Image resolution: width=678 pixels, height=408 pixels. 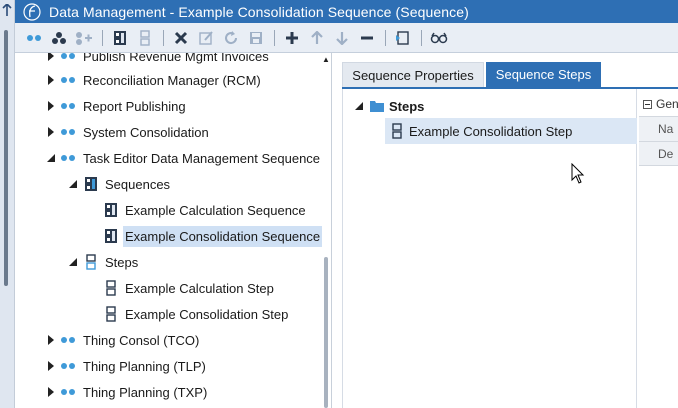 What do you see at coordinates (543, 74) in the screenshot?
I see `tab-sequence-steps: Sequence Steps` at bounding box center [543, 74].